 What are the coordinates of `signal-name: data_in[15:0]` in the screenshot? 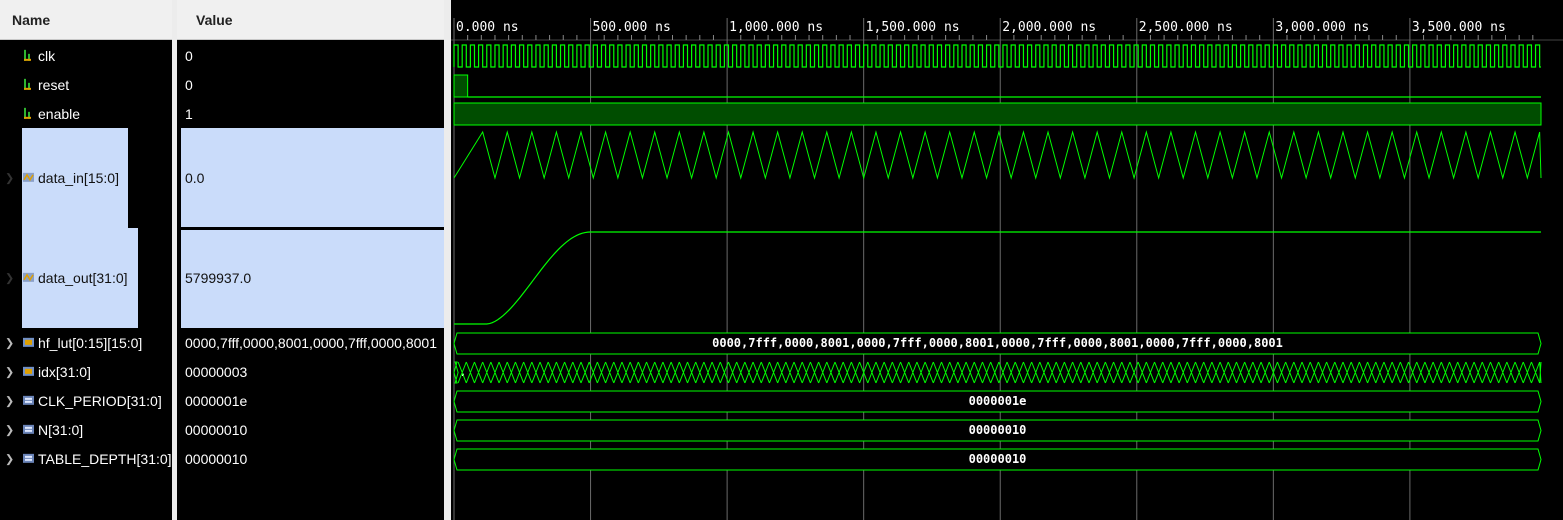 It's located at (78, 178).